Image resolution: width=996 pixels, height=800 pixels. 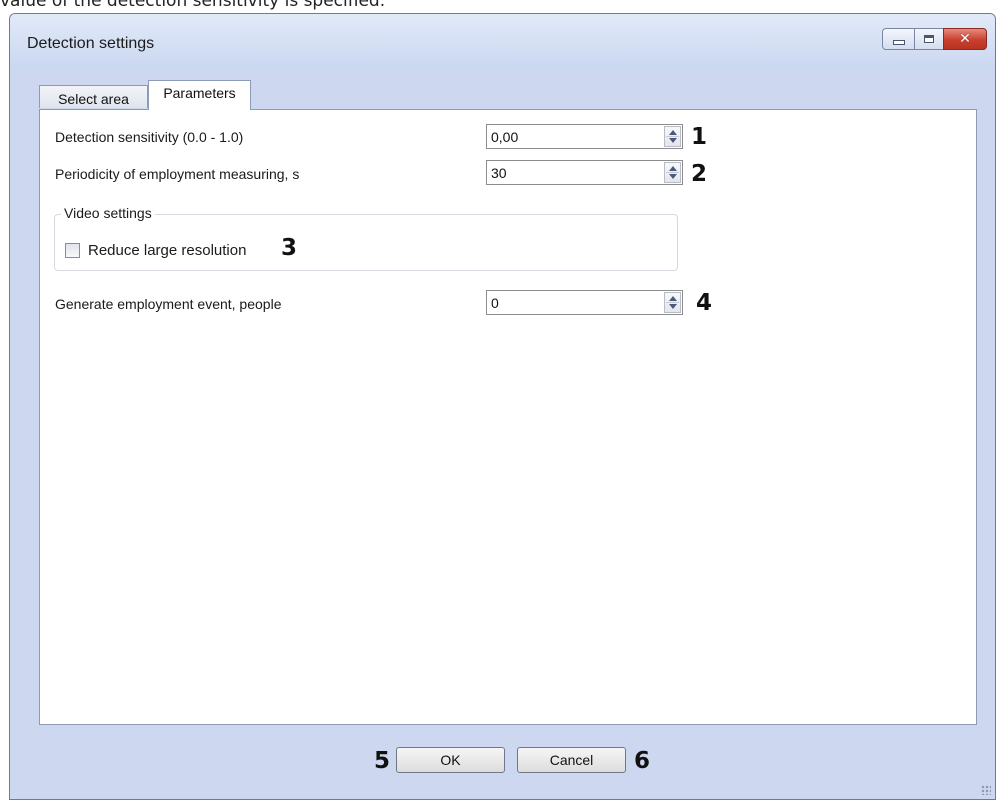 I want to click on resize-grip, so click(x=986, y=790).